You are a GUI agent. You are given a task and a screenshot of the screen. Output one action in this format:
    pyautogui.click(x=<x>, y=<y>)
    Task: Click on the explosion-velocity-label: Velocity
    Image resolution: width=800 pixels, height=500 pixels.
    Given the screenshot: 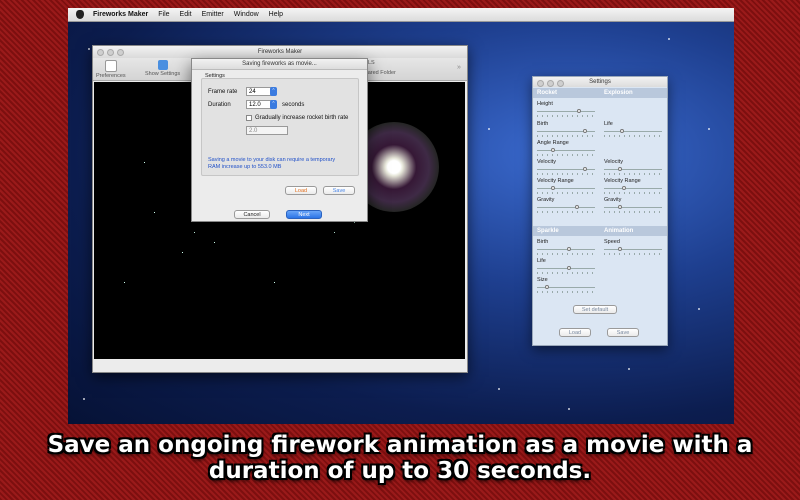 What is the action you would take?
    pyautogui.click(x=613, y=162)
    